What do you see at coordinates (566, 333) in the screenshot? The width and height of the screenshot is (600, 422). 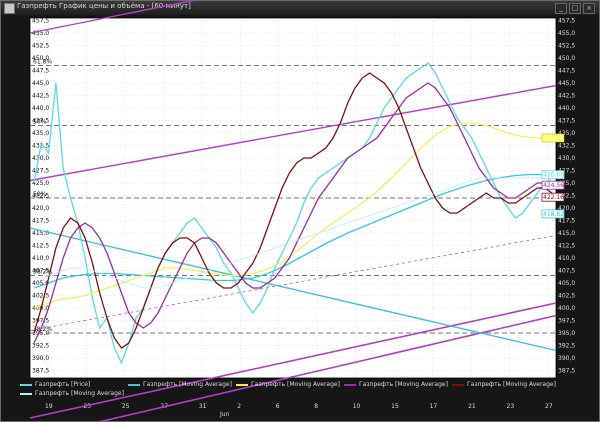 I see `y-tick-label-right: 395,0` at bounding box center [566, 333].